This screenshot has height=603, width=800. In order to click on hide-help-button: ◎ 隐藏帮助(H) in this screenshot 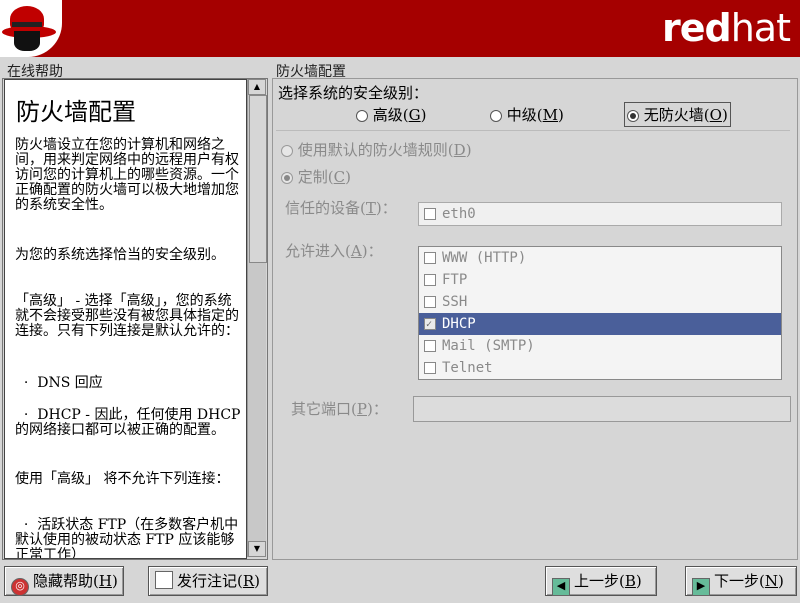, I will do `click(64, 581)`.